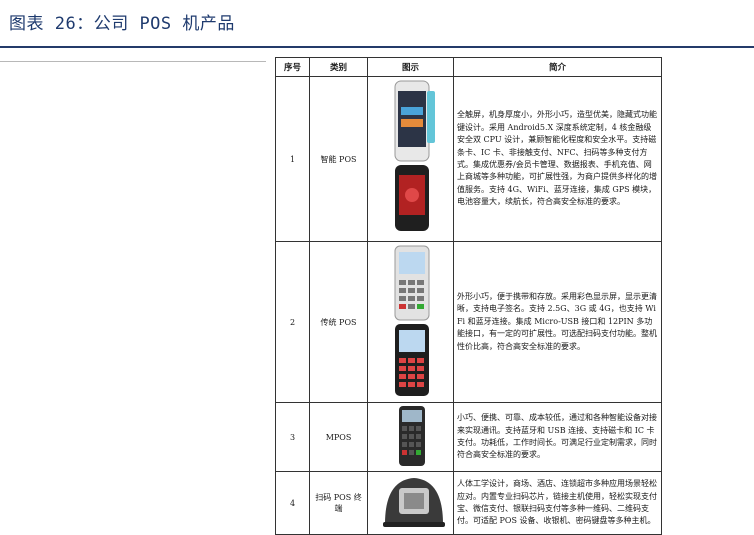 Image resolution: width=754 pixels, height=535 pixels. I want to click on mpos-device-icon, so click(412, 436).